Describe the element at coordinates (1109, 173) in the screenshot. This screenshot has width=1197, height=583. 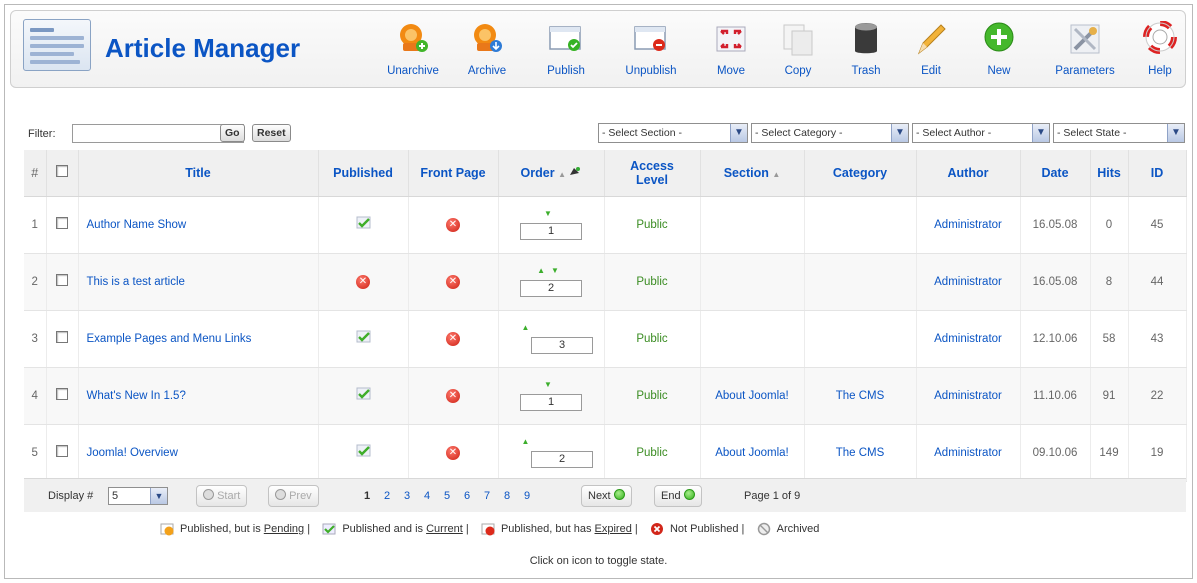
I see `col-hits: Hits` at that location.